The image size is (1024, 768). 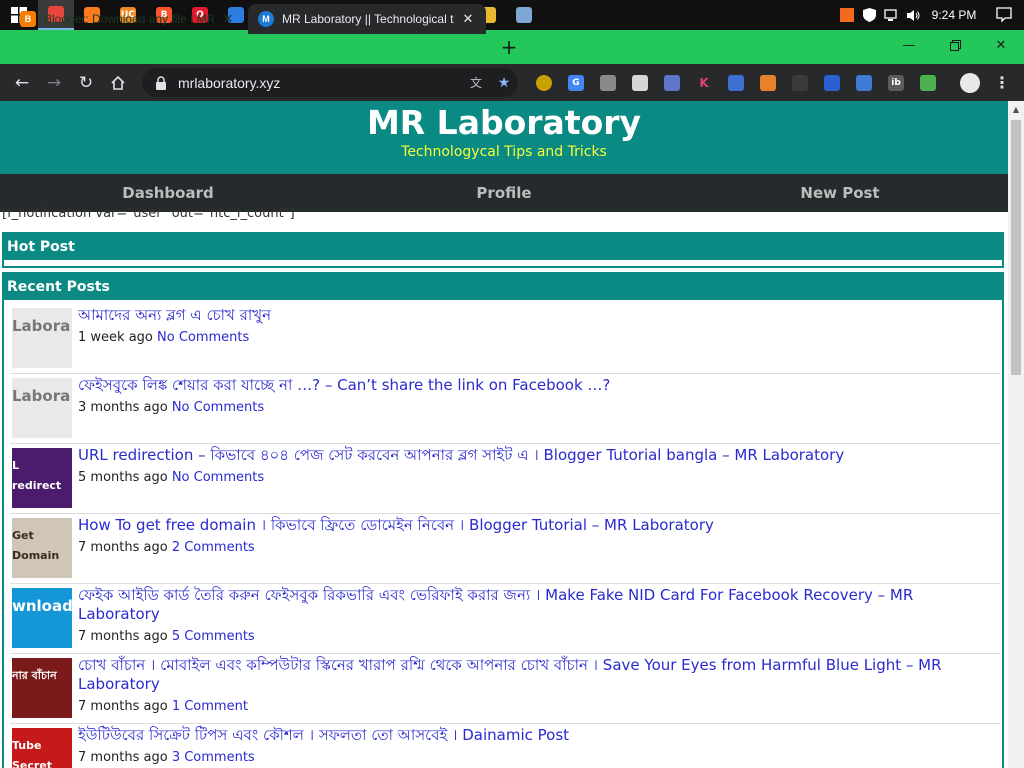 I want to click on plus-icon: +, so click(x=509, y=47).